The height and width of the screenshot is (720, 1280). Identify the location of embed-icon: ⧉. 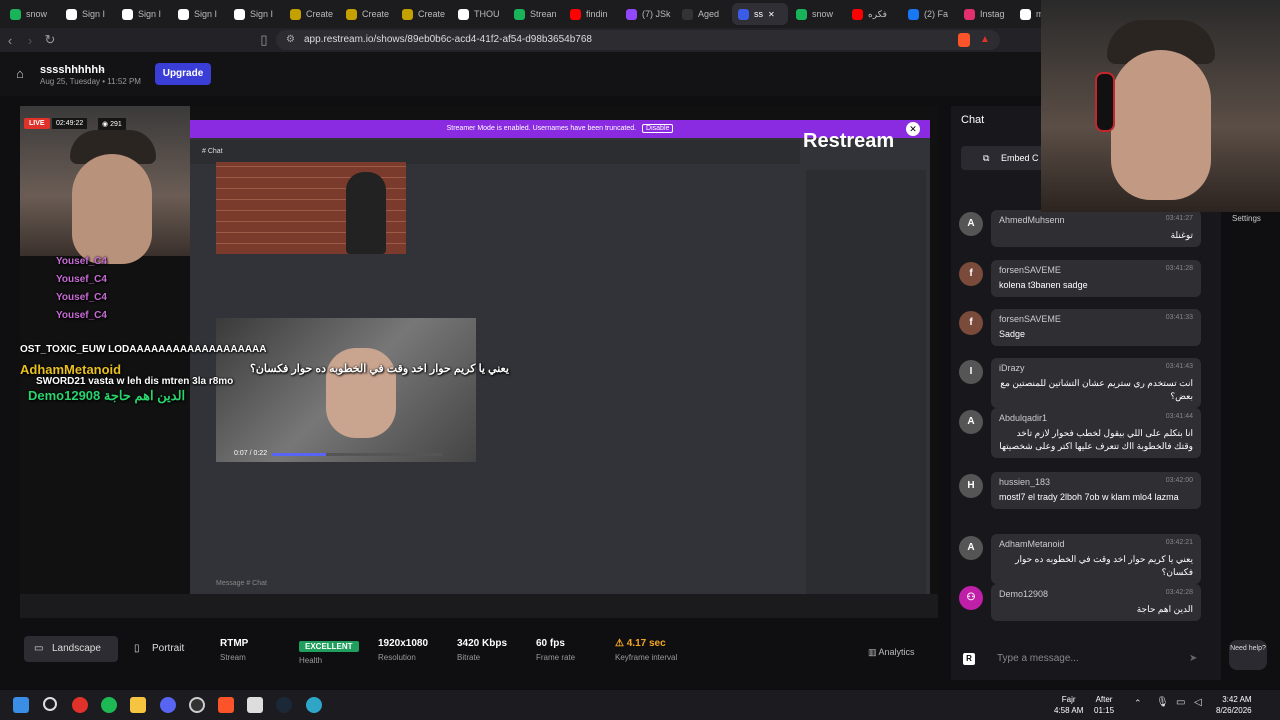
(986, 158).